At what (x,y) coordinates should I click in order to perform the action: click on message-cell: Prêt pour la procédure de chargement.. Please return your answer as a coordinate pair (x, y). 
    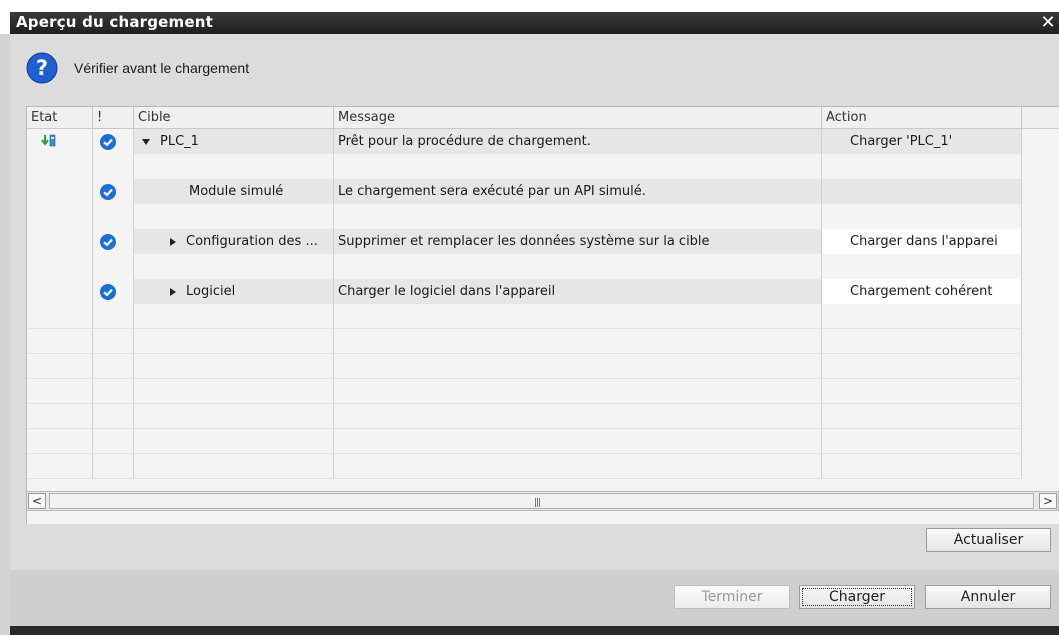
    Looking at the image, I should click on (578, 141).